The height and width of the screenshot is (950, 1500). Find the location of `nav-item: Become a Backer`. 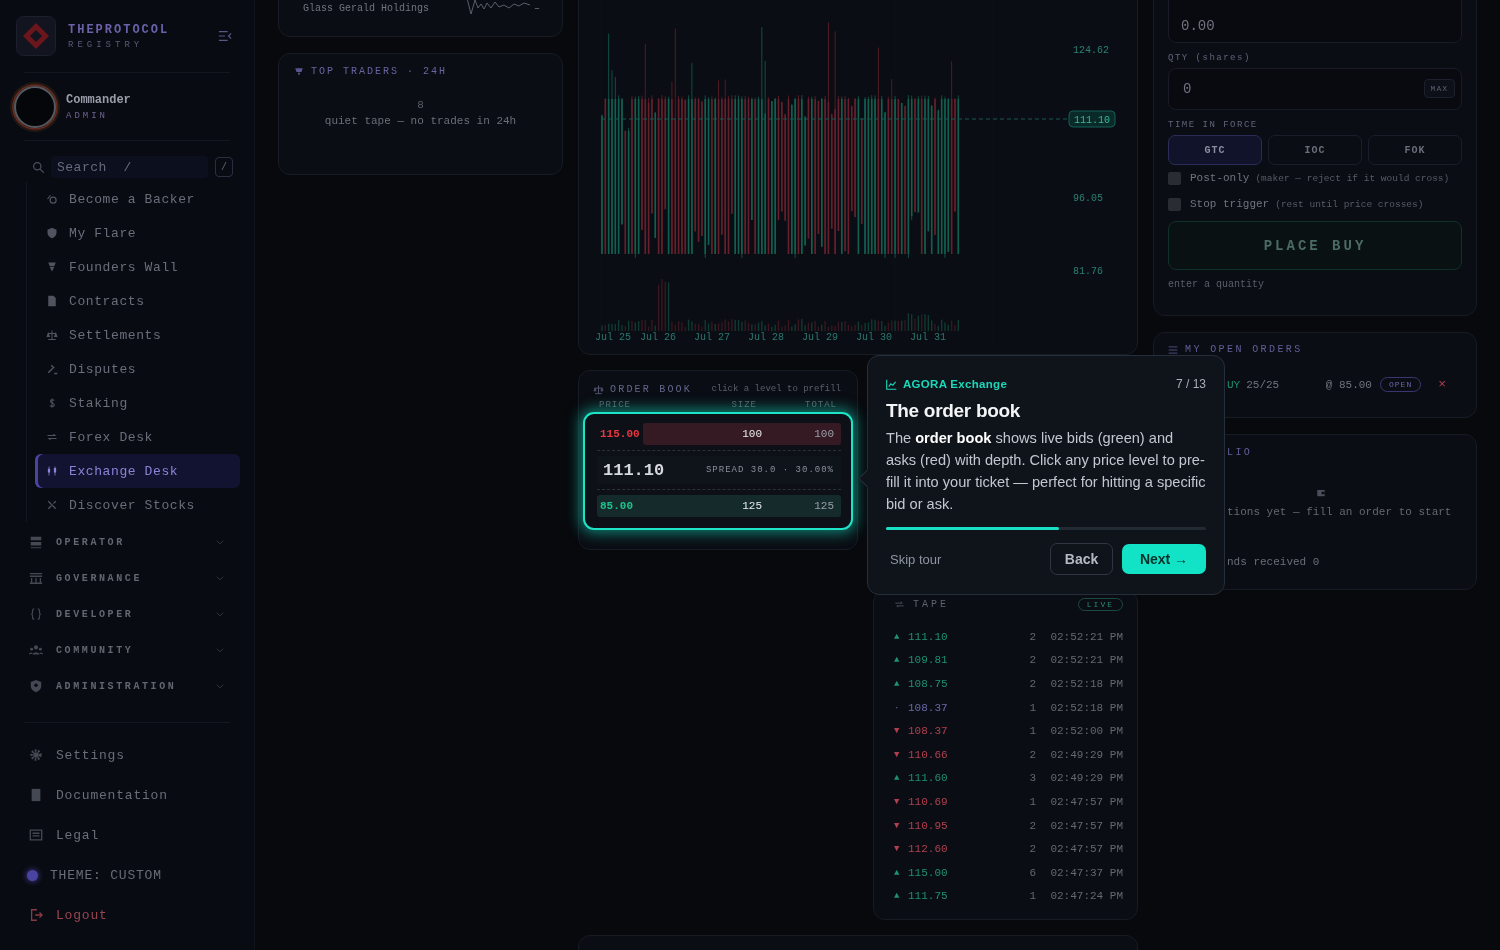

nav-item: Become a Backer is located at coordinates (137, 199).